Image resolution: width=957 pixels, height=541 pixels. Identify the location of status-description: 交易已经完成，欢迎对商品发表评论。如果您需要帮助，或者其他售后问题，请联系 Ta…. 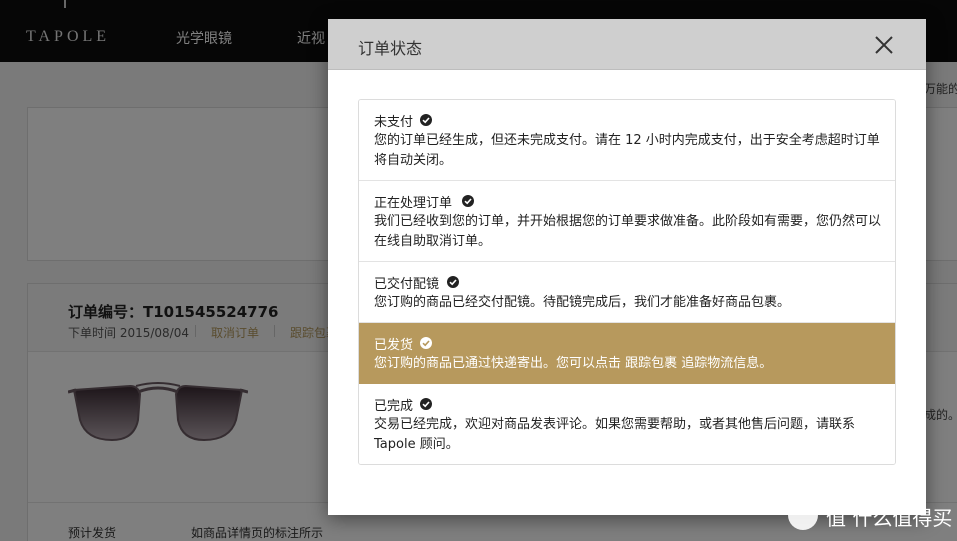
(615, 434).